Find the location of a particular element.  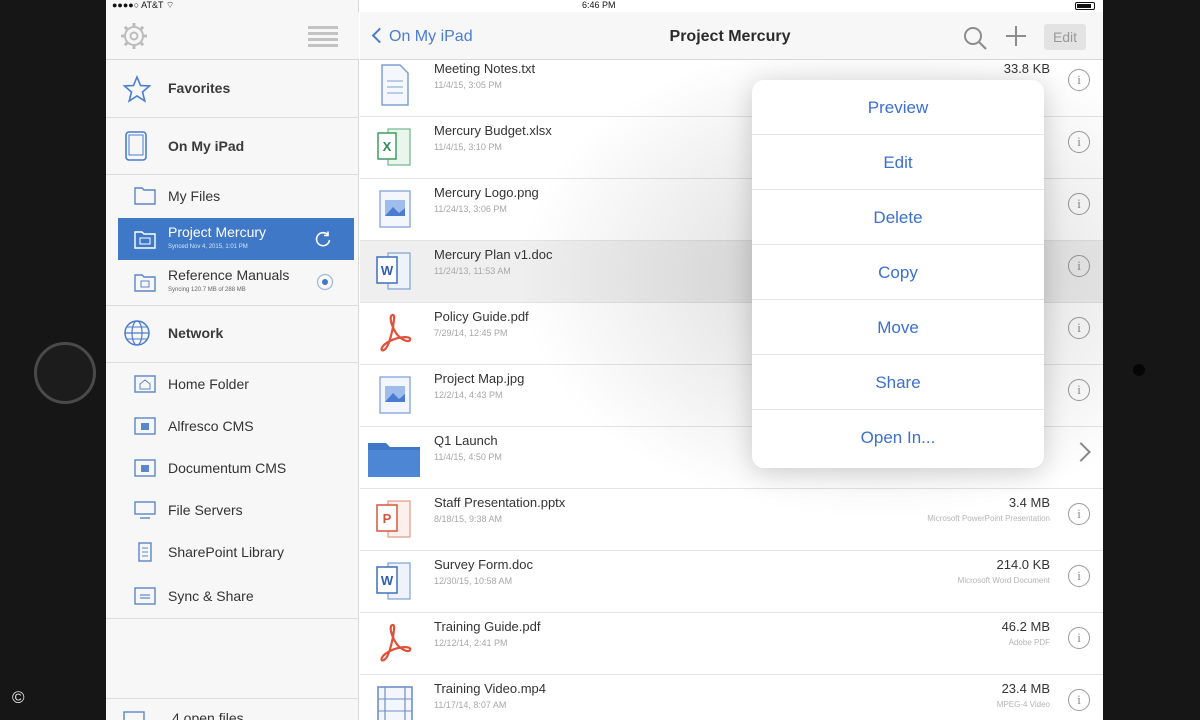

folder-icon is located at coordinates (145, 196).